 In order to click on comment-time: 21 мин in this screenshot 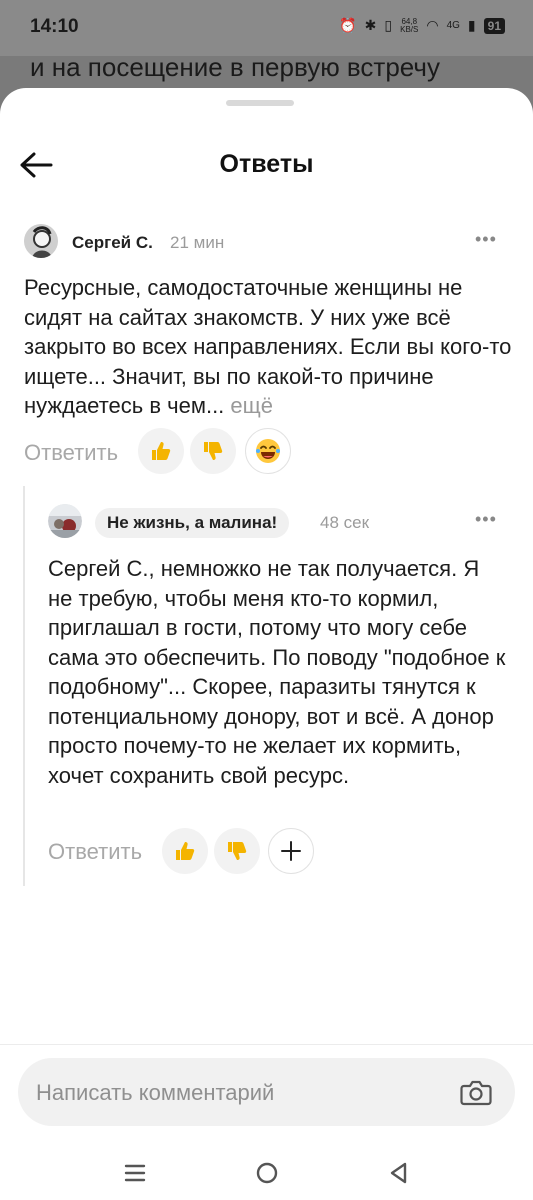, I will do `click(197, 242)`.